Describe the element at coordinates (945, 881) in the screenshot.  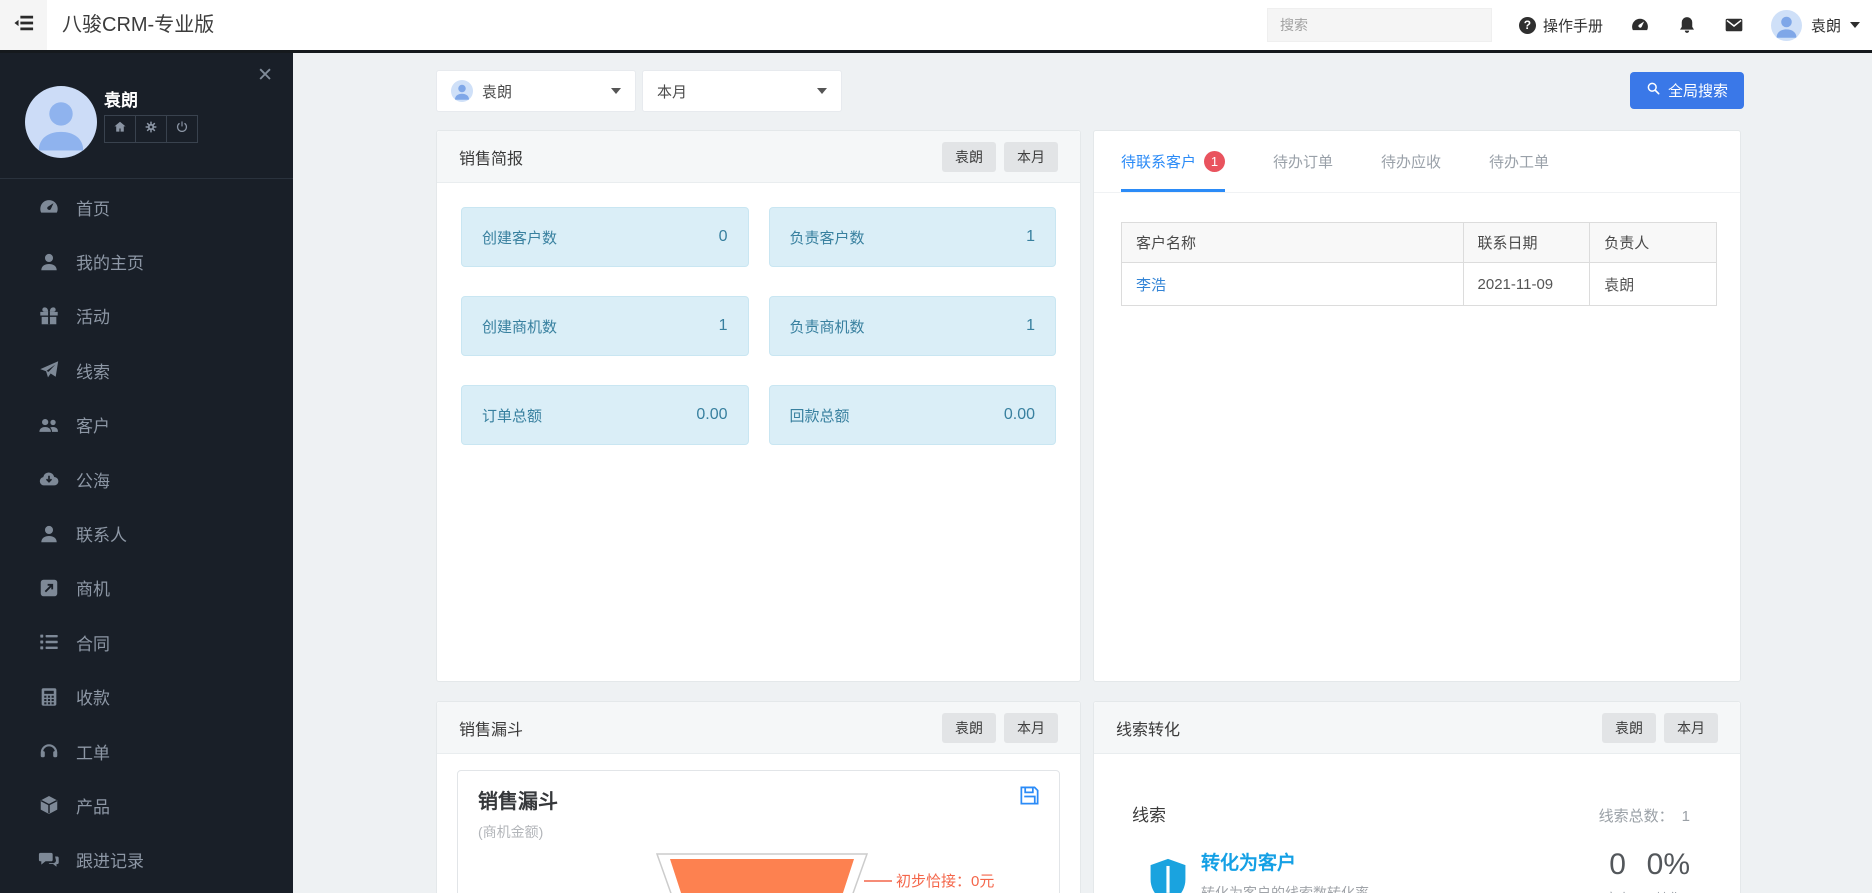
I see `funnel-stage-label: 初步恰接：0元` at that location.